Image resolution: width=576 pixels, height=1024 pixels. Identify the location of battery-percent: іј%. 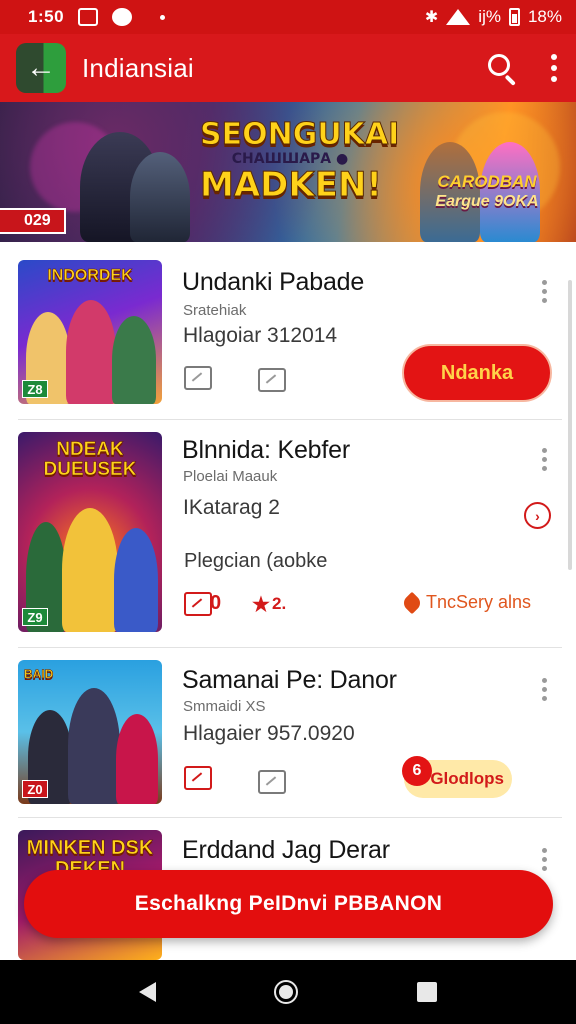
(489, 16).